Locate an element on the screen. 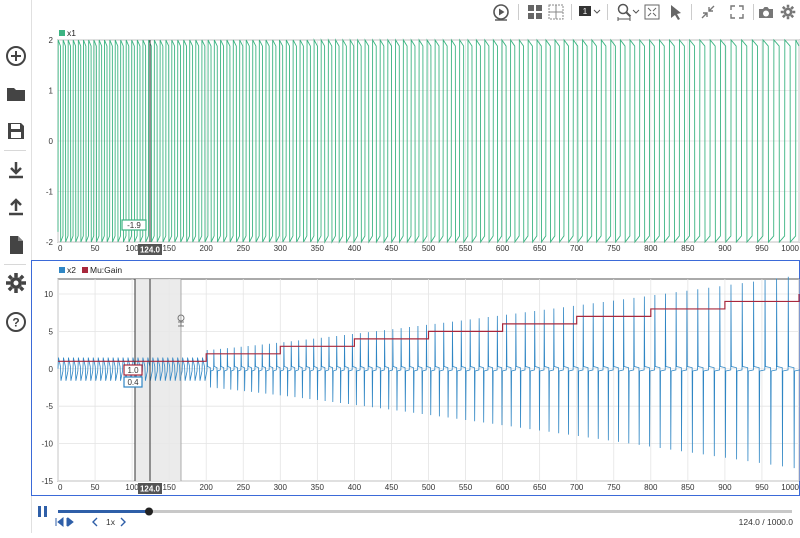 The image size is (800, 538). step-back-icon is located at coordinates (59, 522).